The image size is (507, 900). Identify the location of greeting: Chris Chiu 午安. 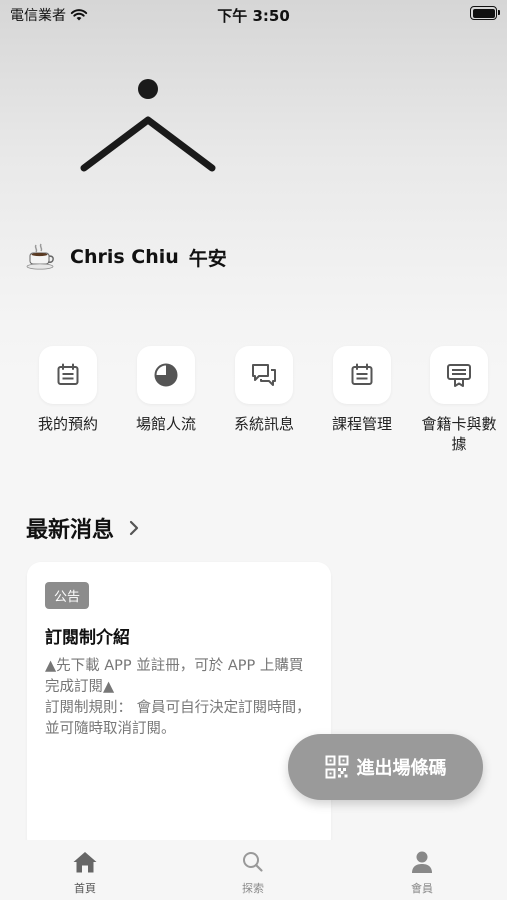
(126, 257).